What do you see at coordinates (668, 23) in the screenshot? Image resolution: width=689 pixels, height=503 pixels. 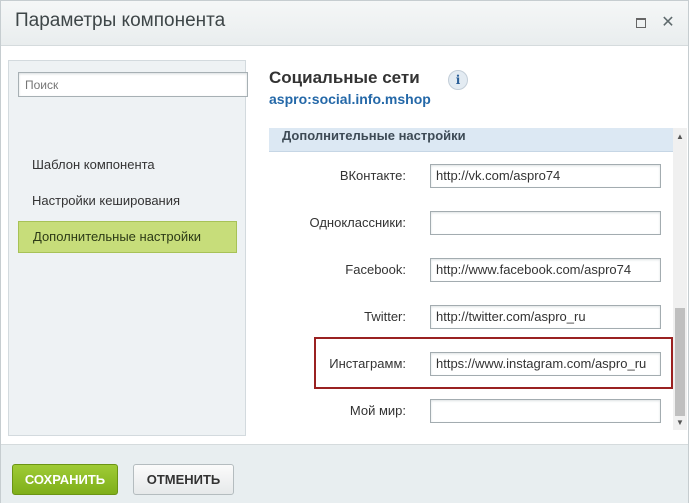 I see `close-icon: ✕` at bounding box center [668, 23].